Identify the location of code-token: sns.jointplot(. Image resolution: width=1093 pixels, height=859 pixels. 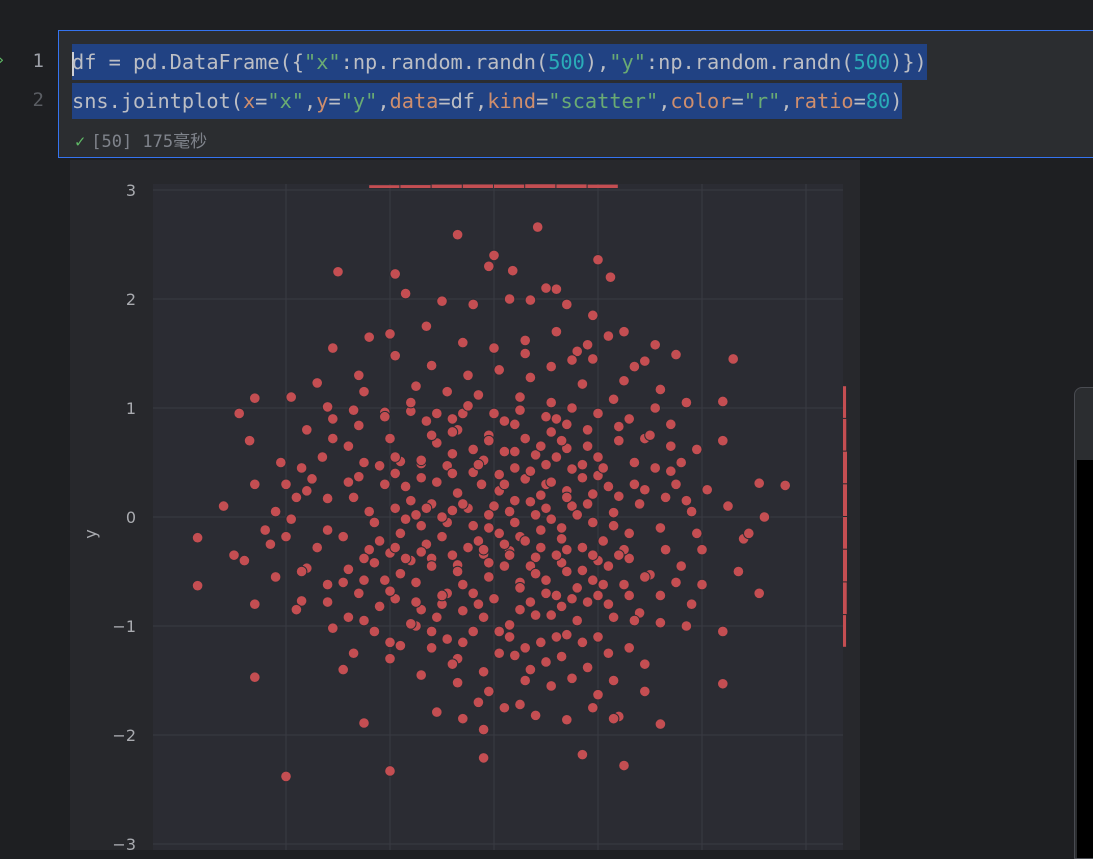
(157, 101).